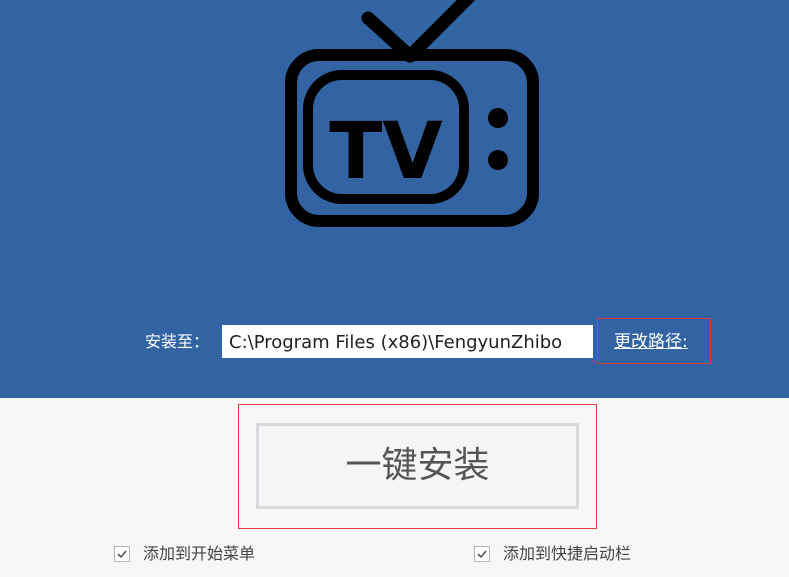  What do you see at coordinates (417, 466) in the screenshot?
I see `one-click-install-button: 一键安装` at bounding box center [417, 466].